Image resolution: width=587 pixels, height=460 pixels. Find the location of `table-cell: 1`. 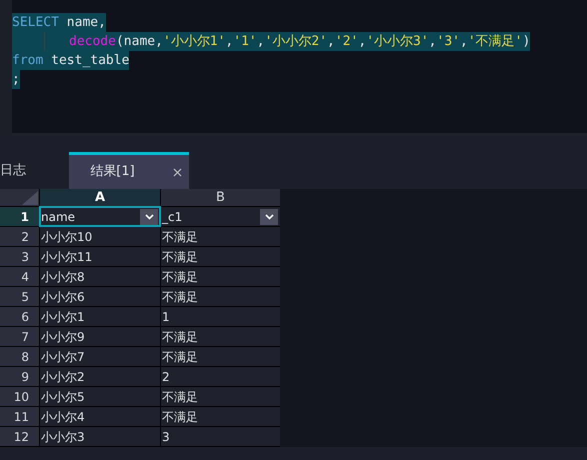

table-cell: 1 is located at coordinates (220, 316).